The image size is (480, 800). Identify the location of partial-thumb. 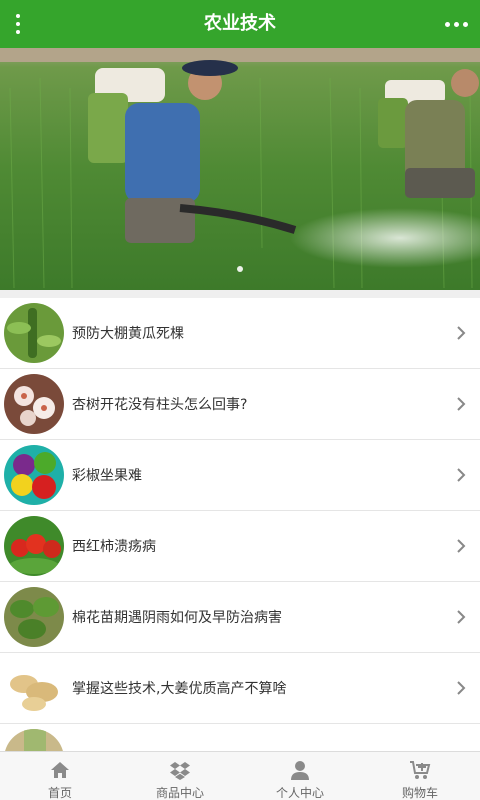
(34, 740).